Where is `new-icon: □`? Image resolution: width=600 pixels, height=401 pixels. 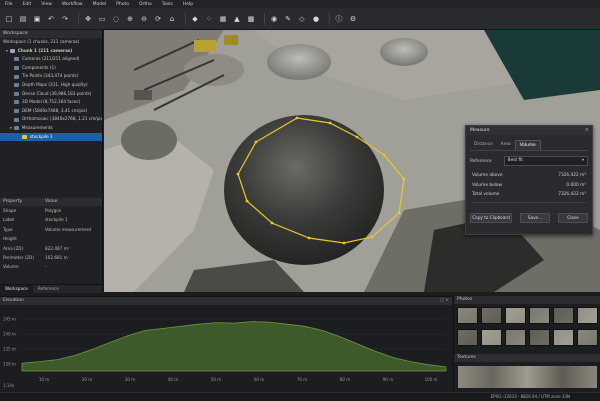
new-icon: □ is located at coordinates (9, 19).